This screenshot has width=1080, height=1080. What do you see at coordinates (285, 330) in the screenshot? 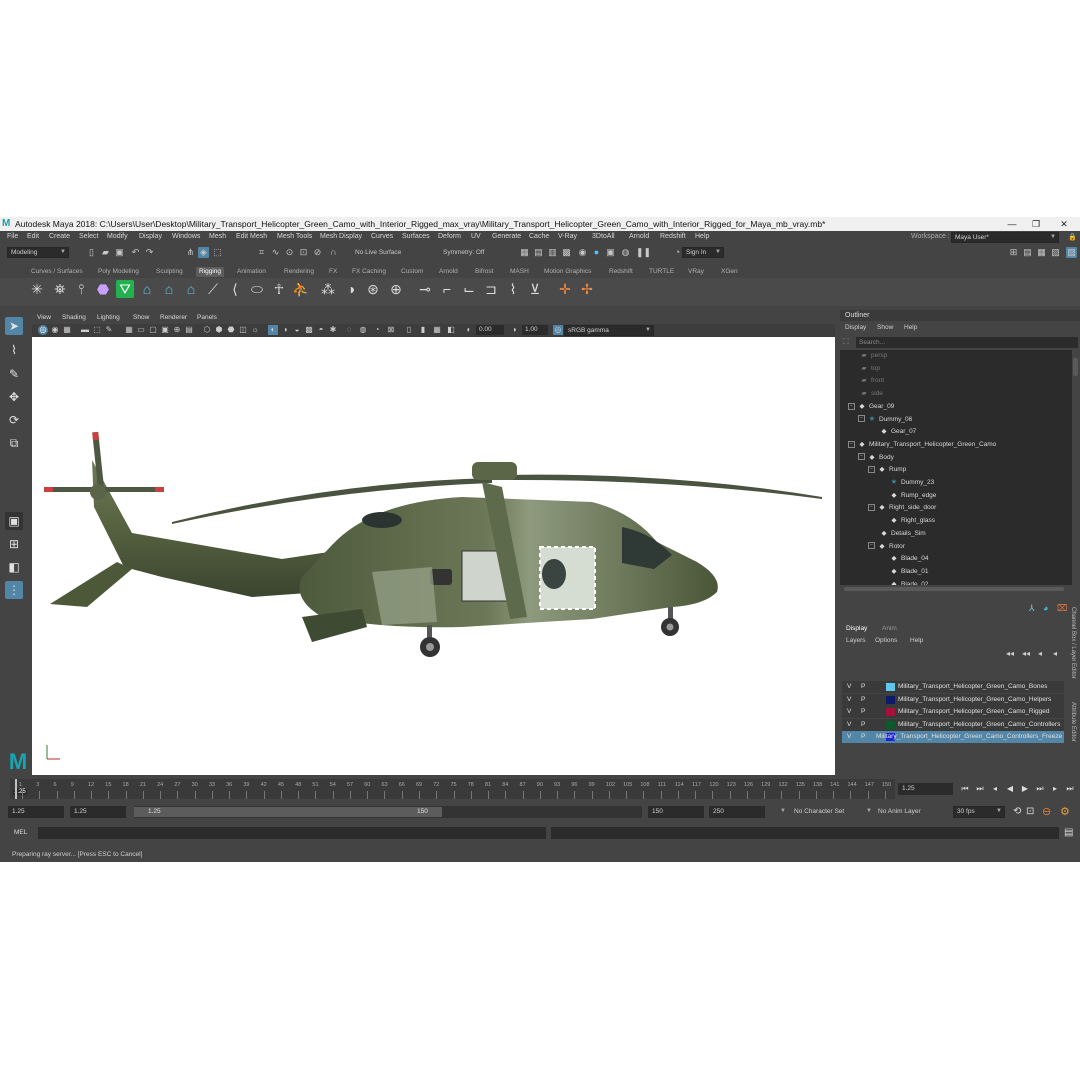
I see `screen-space-ao-icon: ◑` at bounding box center [285, 330].